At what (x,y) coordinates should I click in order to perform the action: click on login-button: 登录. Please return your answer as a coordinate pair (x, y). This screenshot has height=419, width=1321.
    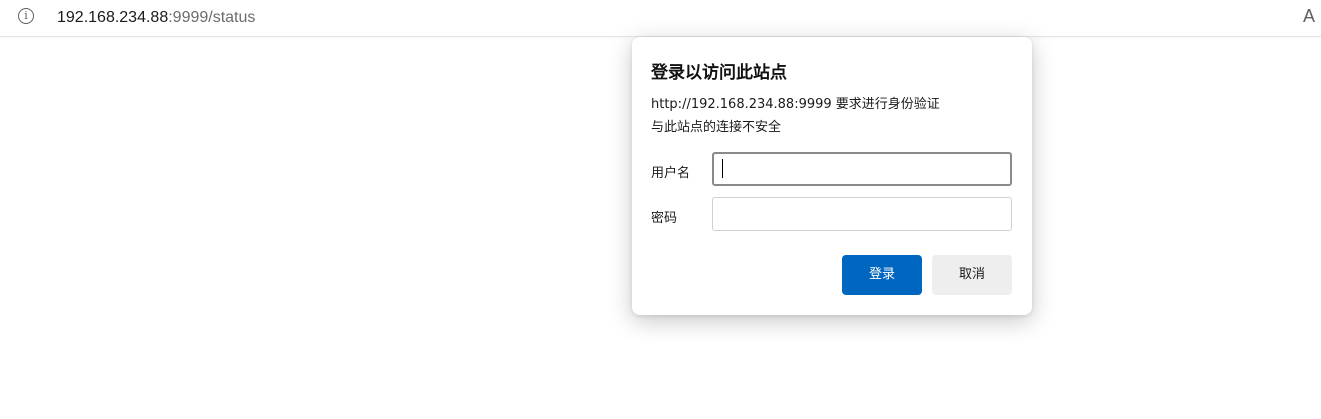
    Looking at the image, I should click on (882, 275).